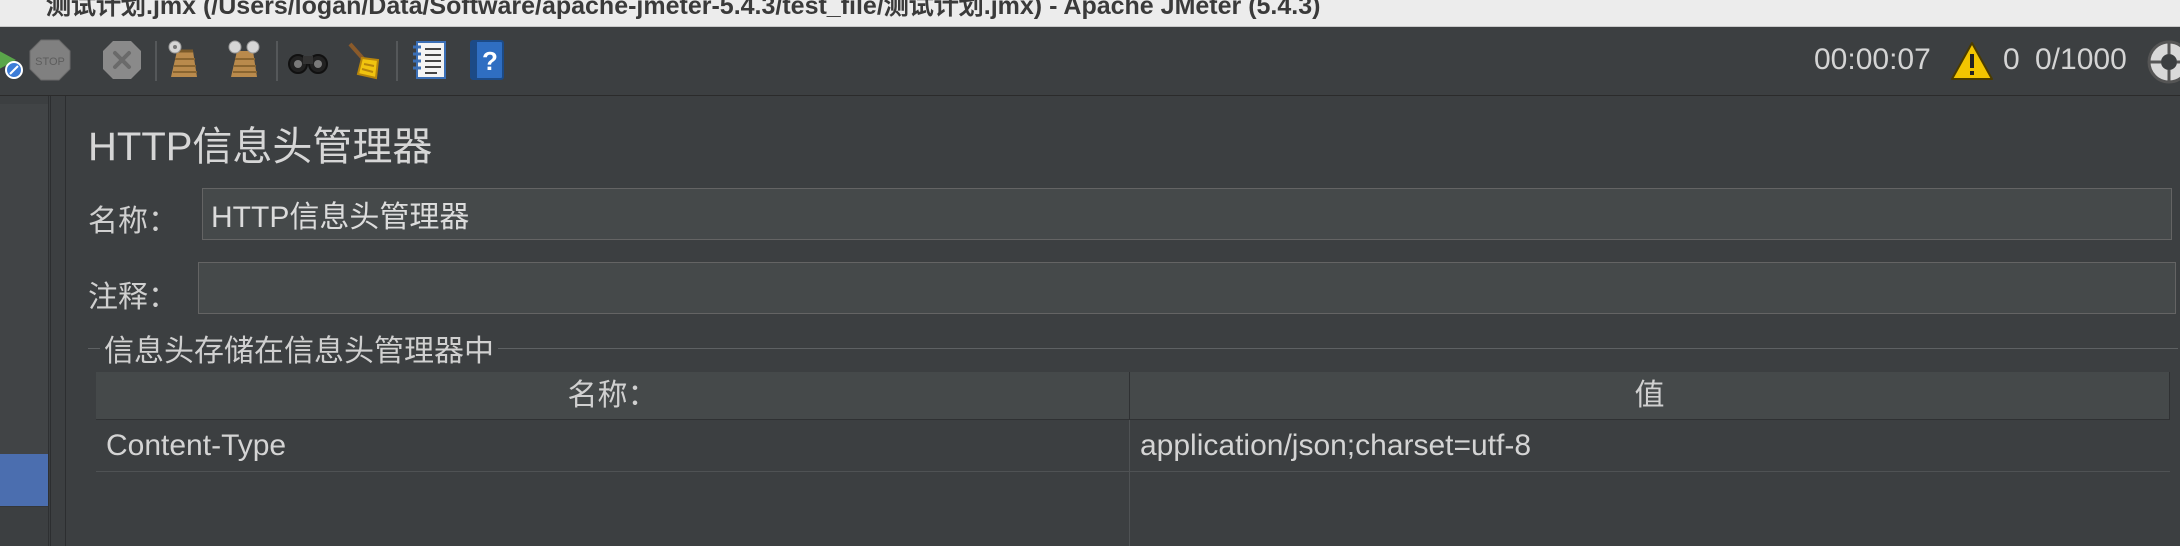 The height and width of the screenshot is (546, 2180). Describe the element at coordinates (1972, 61) in the screenshot. I see `warning-icon` at that location.